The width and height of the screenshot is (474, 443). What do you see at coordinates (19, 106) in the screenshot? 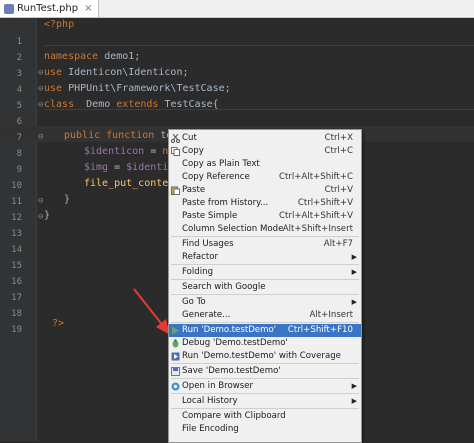
I see `line-number: 5` at bounding box center [19, 106].